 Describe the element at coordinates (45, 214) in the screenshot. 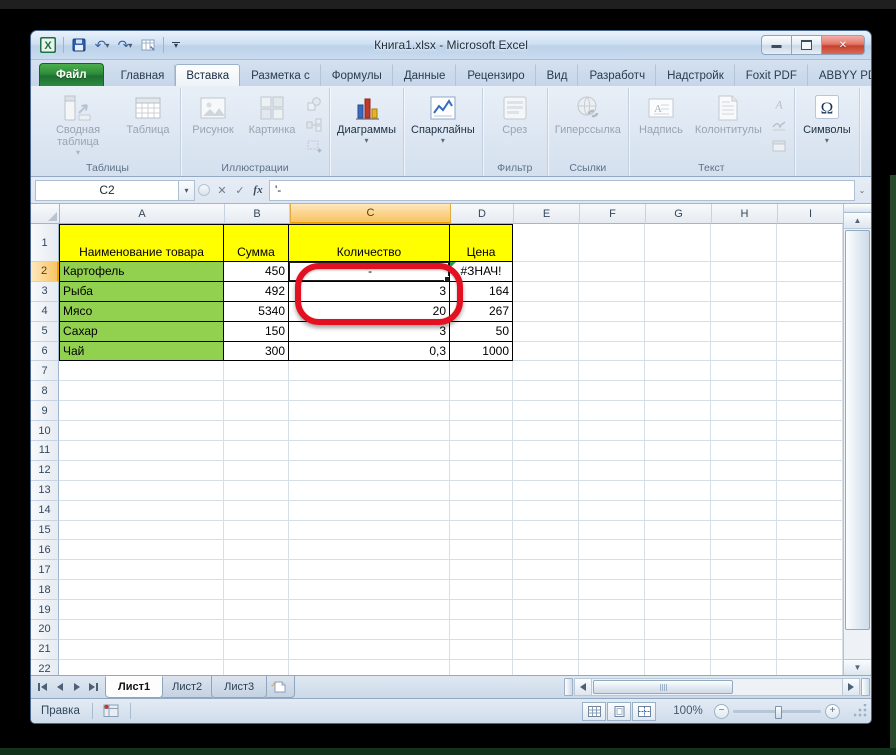

I see `select-all-corner` at that location.